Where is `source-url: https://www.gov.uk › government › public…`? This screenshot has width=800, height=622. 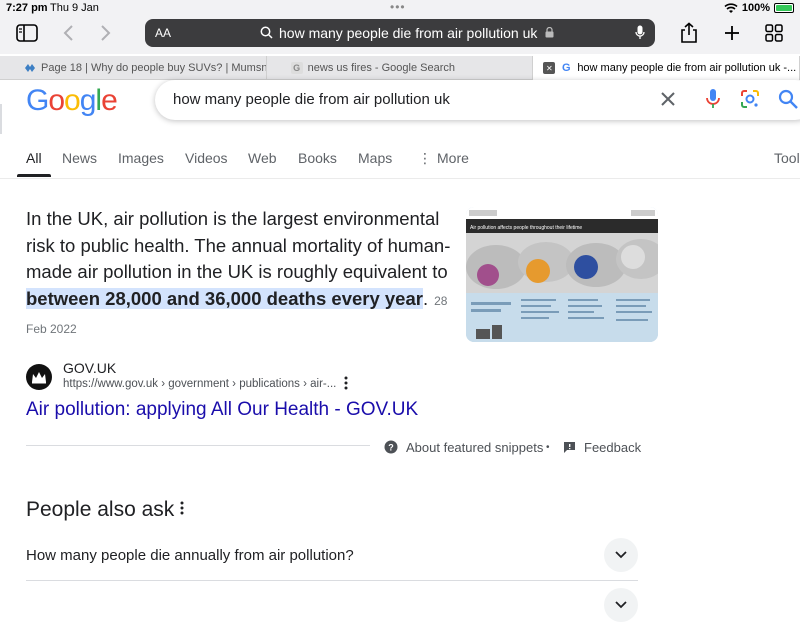 source-url: https://www.gov.uk › government › public… is located at coordinates (200, 384).